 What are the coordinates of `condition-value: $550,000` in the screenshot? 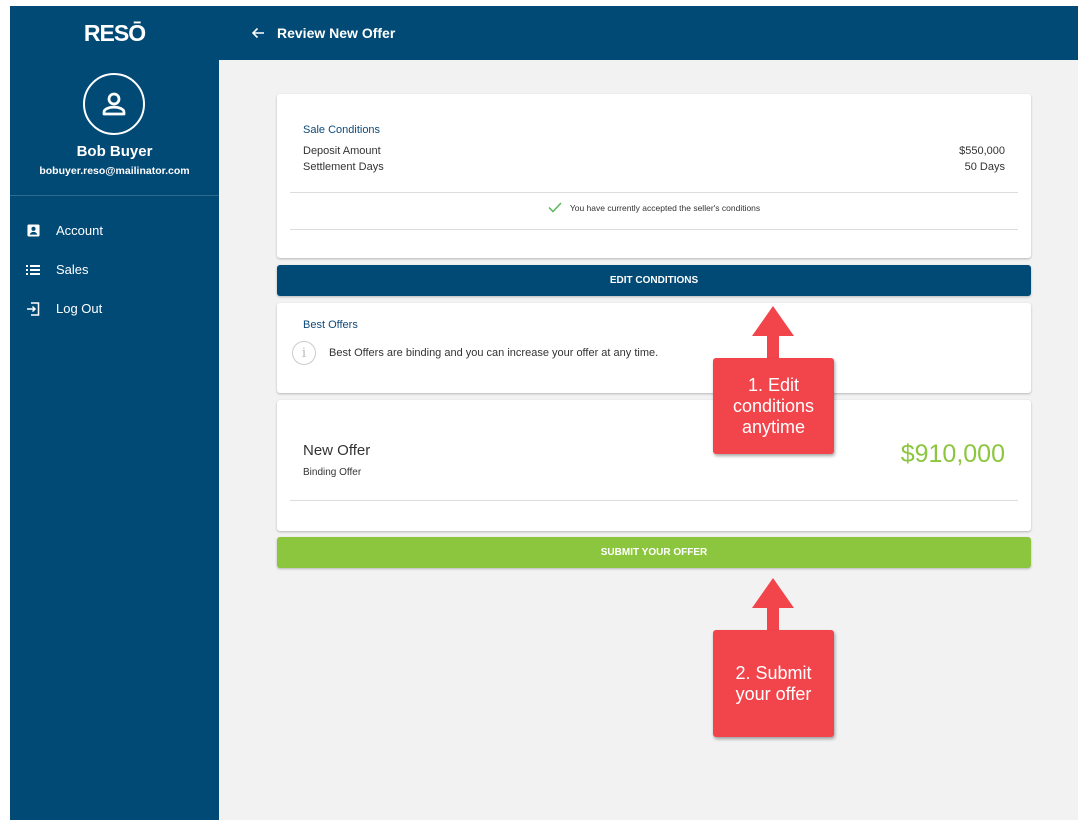 It's located at (982, 151).